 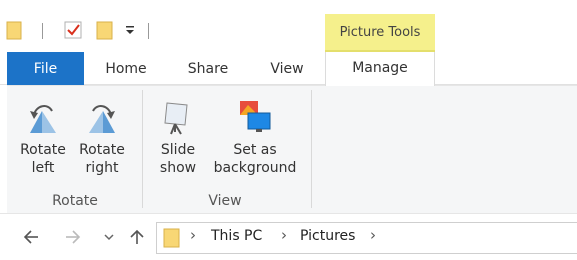 I want to click on up-button, so click(x=137, y=237).